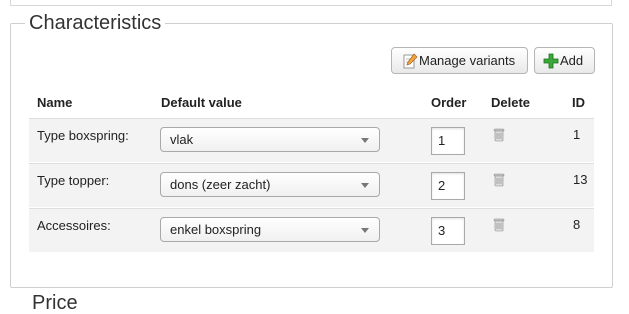 Image resolution: width=629 pixels, height=314 pixels. What do you see at coordinates (511, 102) in the screenshot?
I see `header-delete: Delete` at bounding box center [511, 102].